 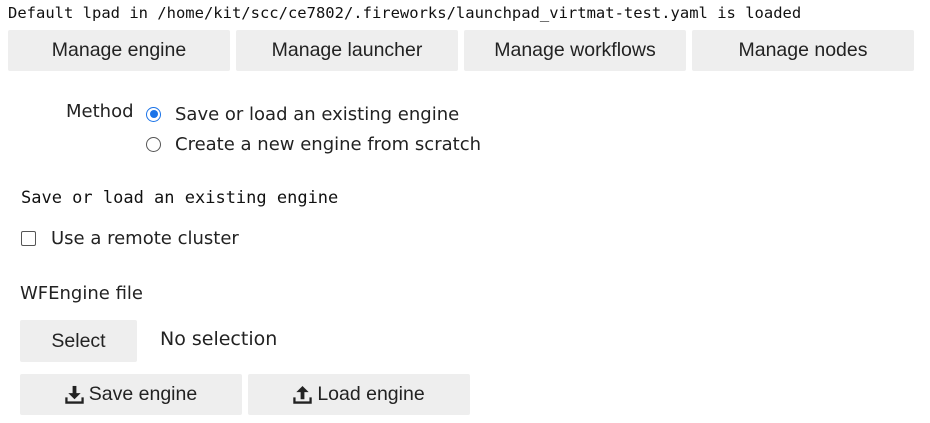 I want to click on method-option-label: Save or load an existing engine, so click(x=317, y=114).